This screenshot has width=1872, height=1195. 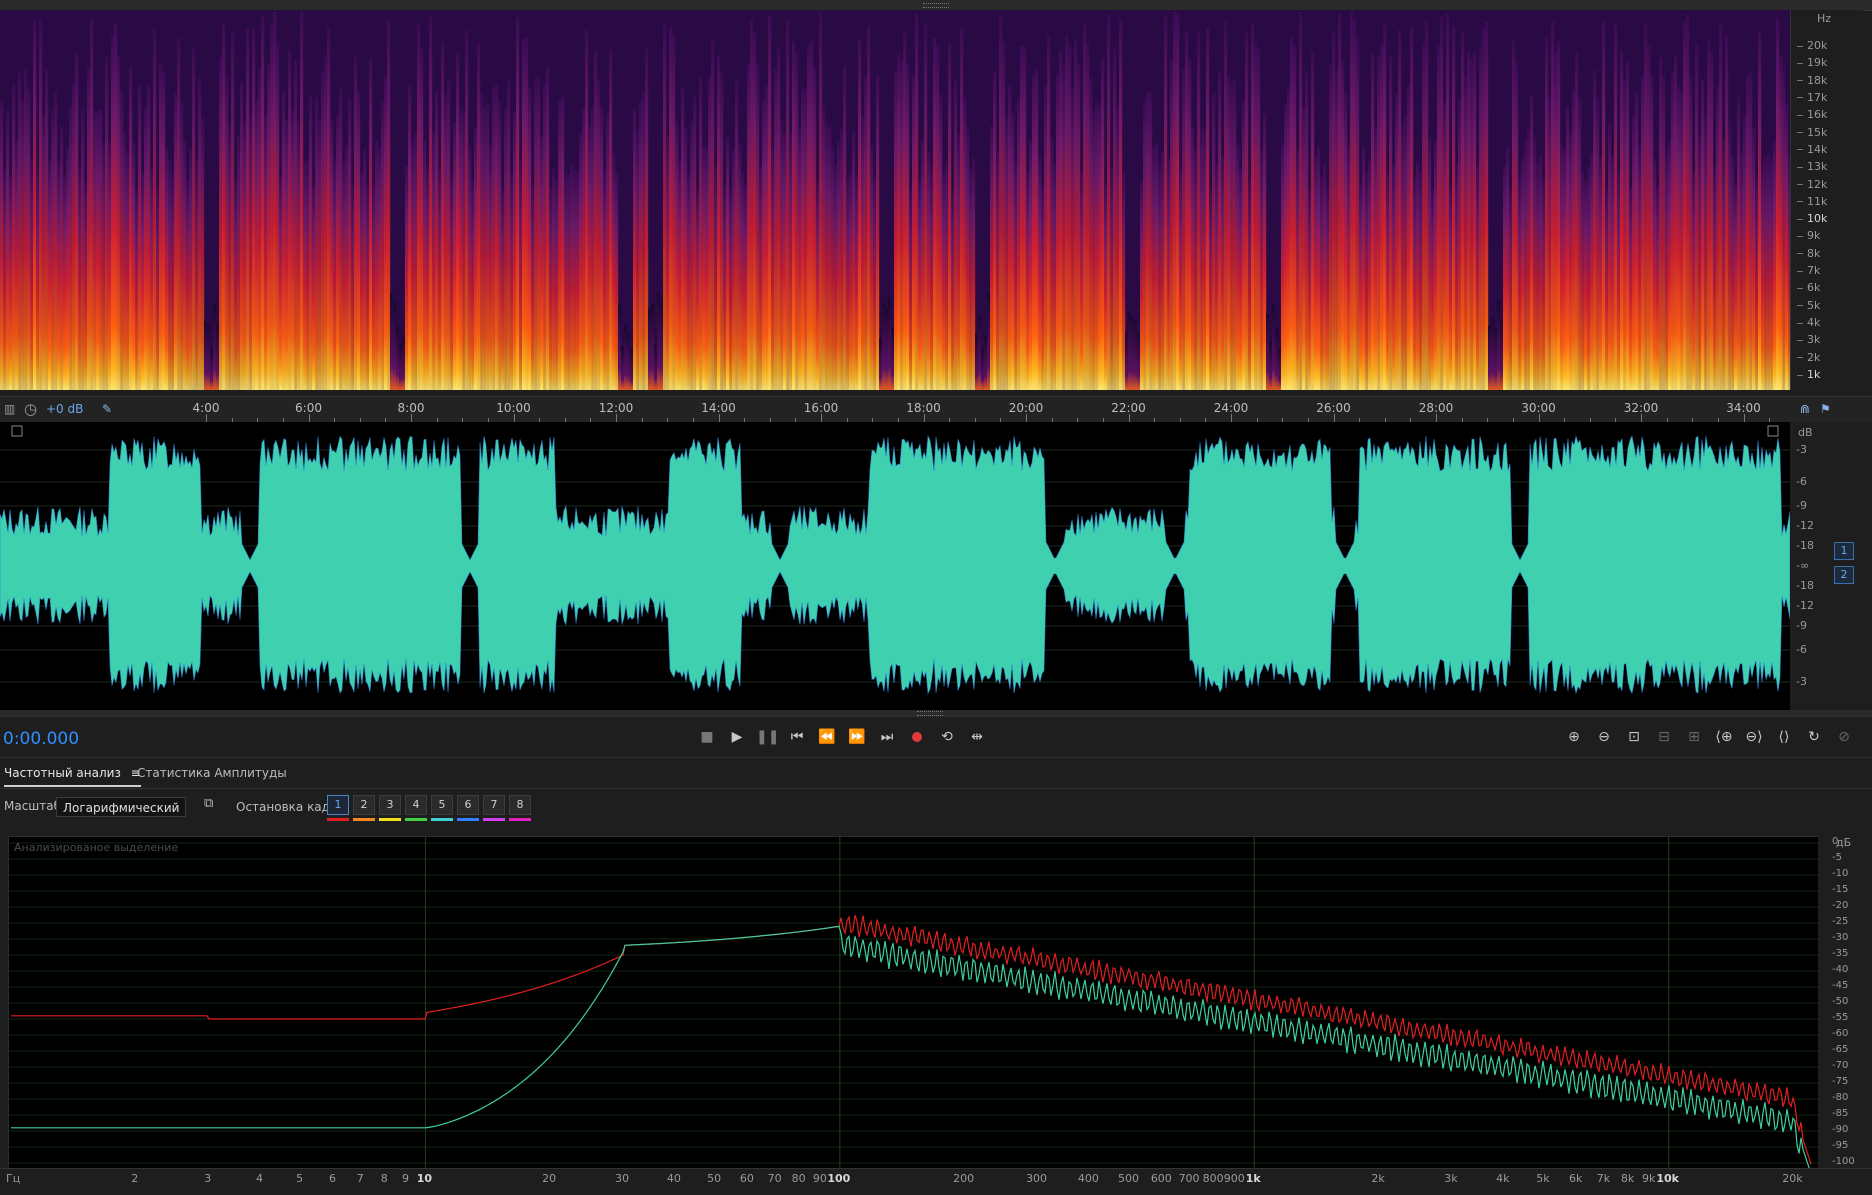 I want to click on freq-axis-label: 1k, so click(x=1253, y=1178).